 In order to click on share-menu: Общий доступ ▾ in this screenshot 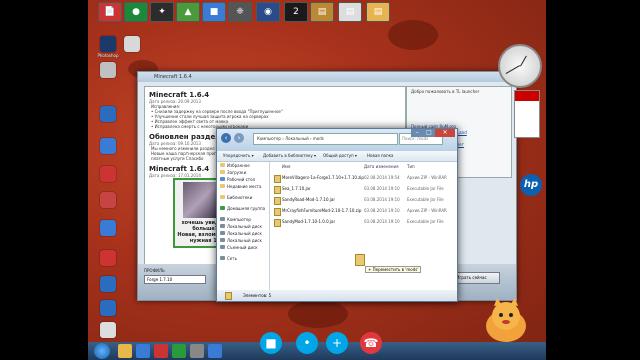, I will do `click(340, 156)`.